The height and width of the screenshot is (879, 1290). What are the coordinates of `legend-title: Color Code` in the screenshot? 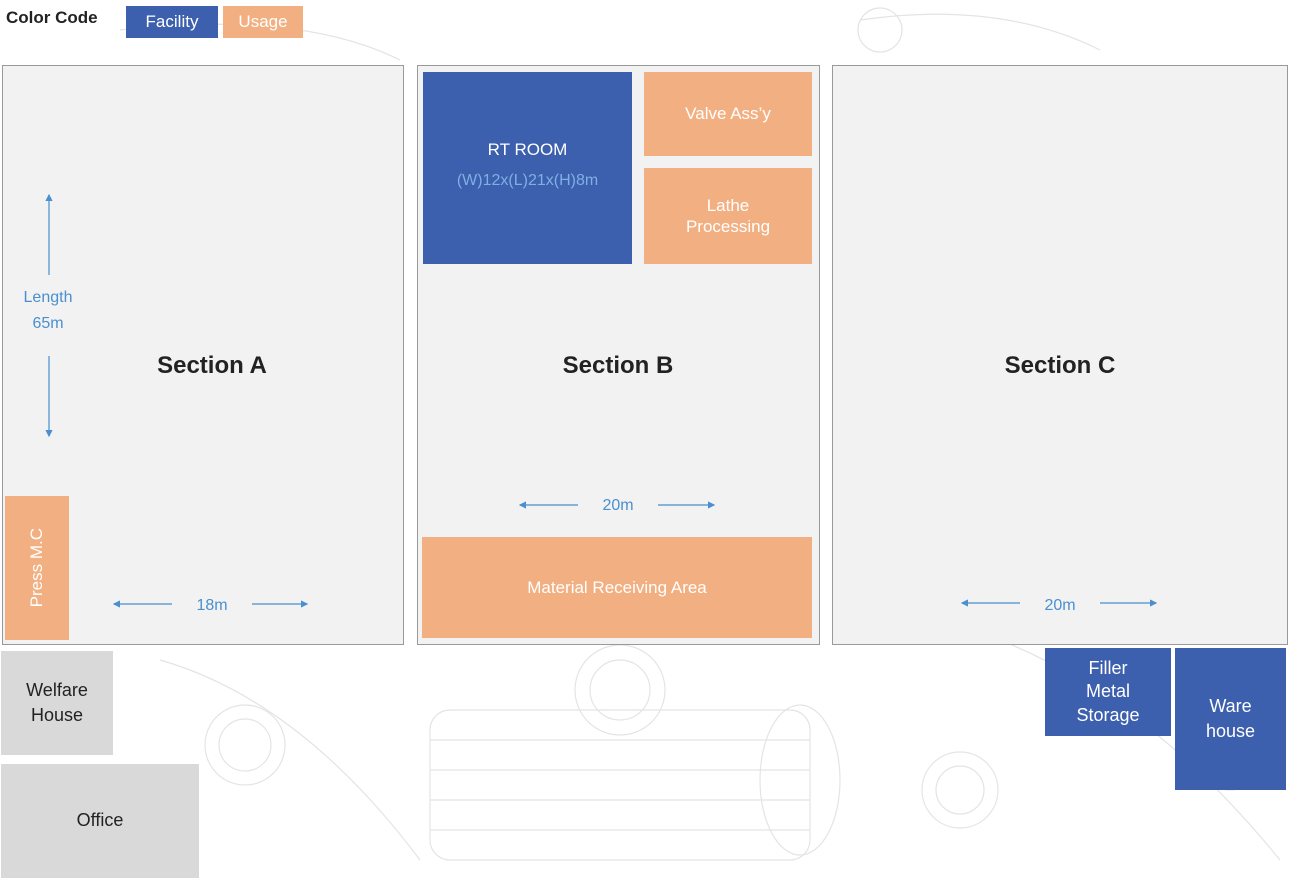 It's located at (52, 17).